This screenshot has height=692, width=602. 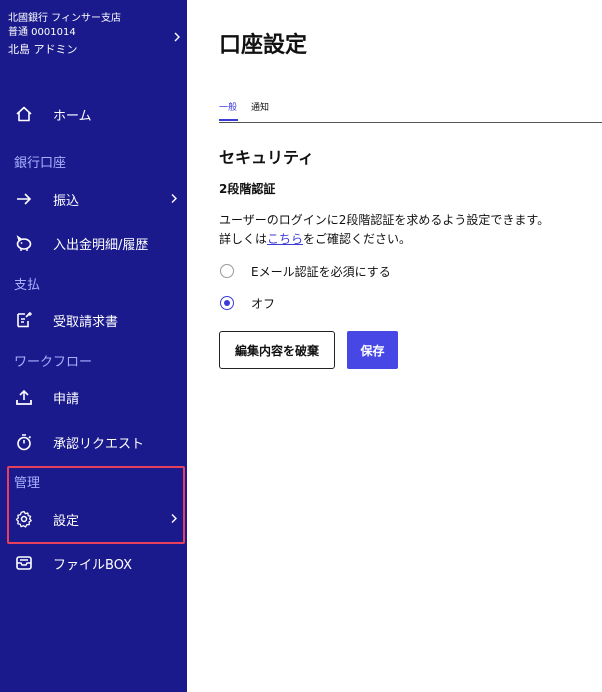 I want to click on sidebar-item-invoices: 受取請求書, so click(x=93, y=320).